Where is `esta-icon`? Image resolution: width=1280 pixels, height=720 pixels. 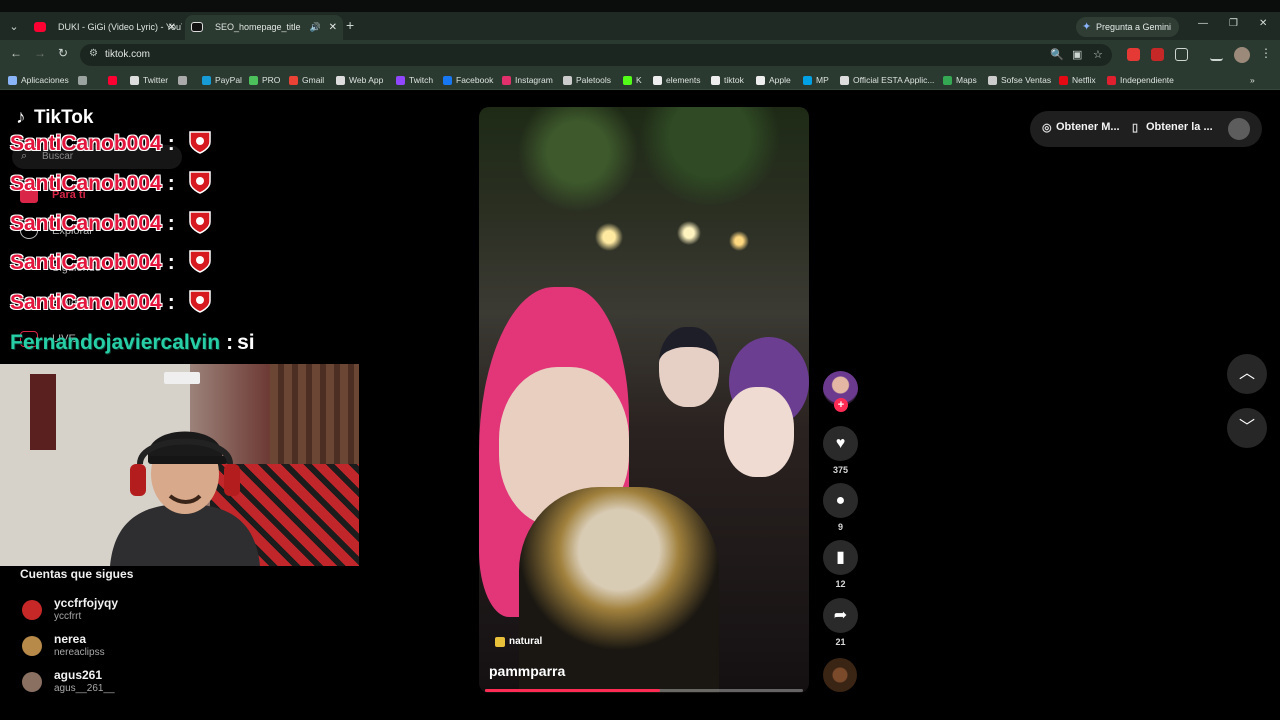 esta-icon is located at coordinates (844, 80).